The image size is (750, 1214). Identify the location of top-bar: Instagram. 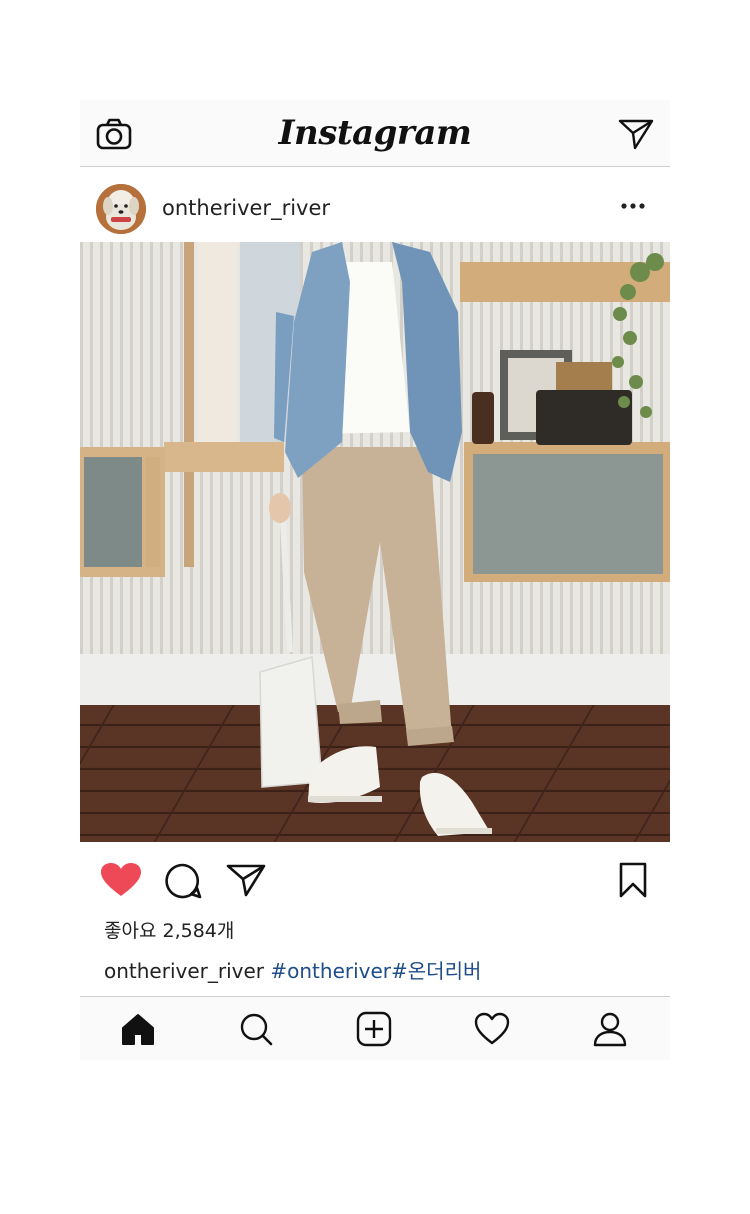
(375, 133).